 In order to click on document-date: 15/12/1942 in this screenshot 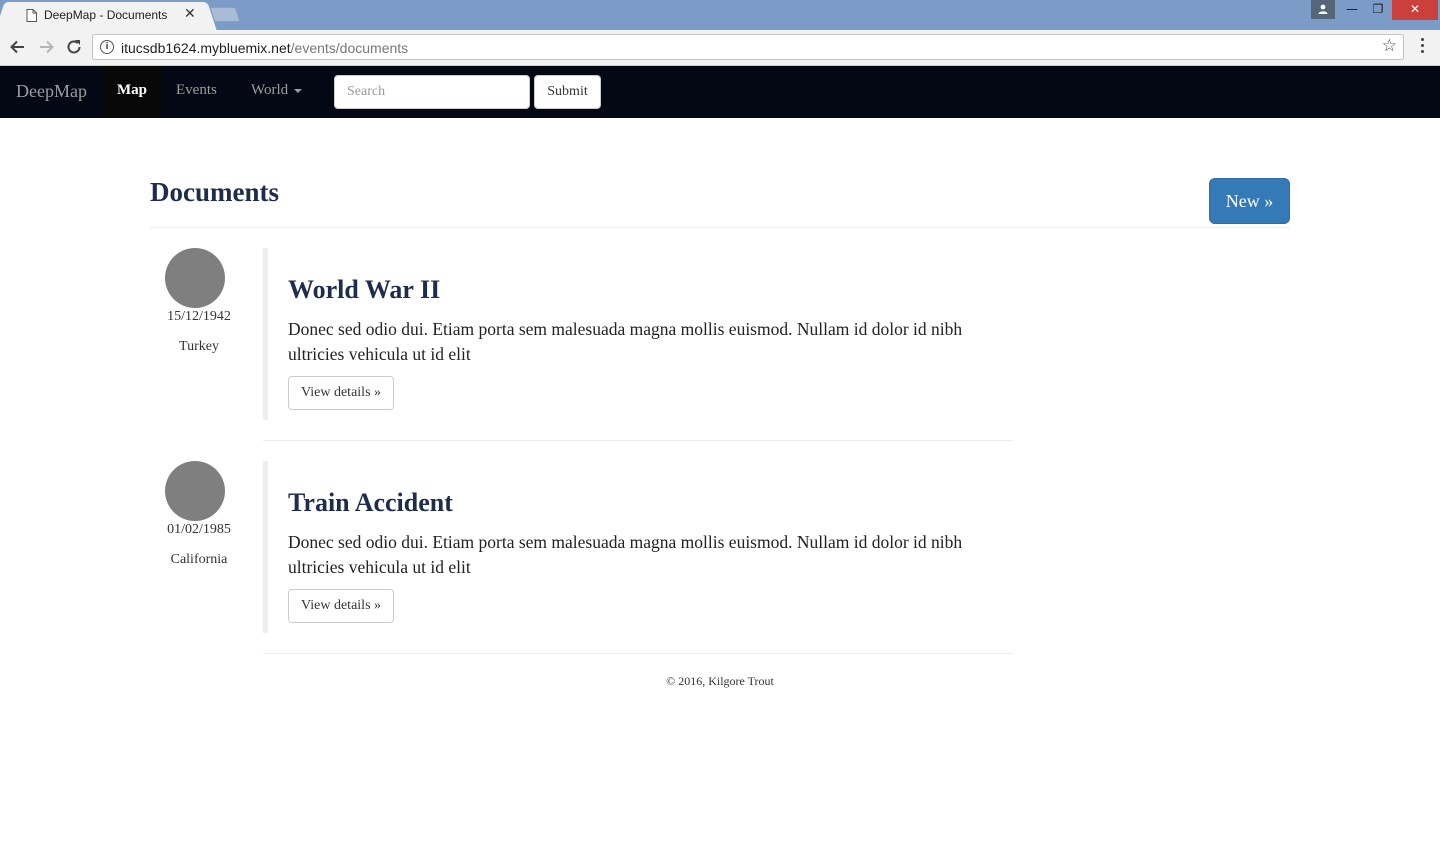, I will do `click(199, 316)`.